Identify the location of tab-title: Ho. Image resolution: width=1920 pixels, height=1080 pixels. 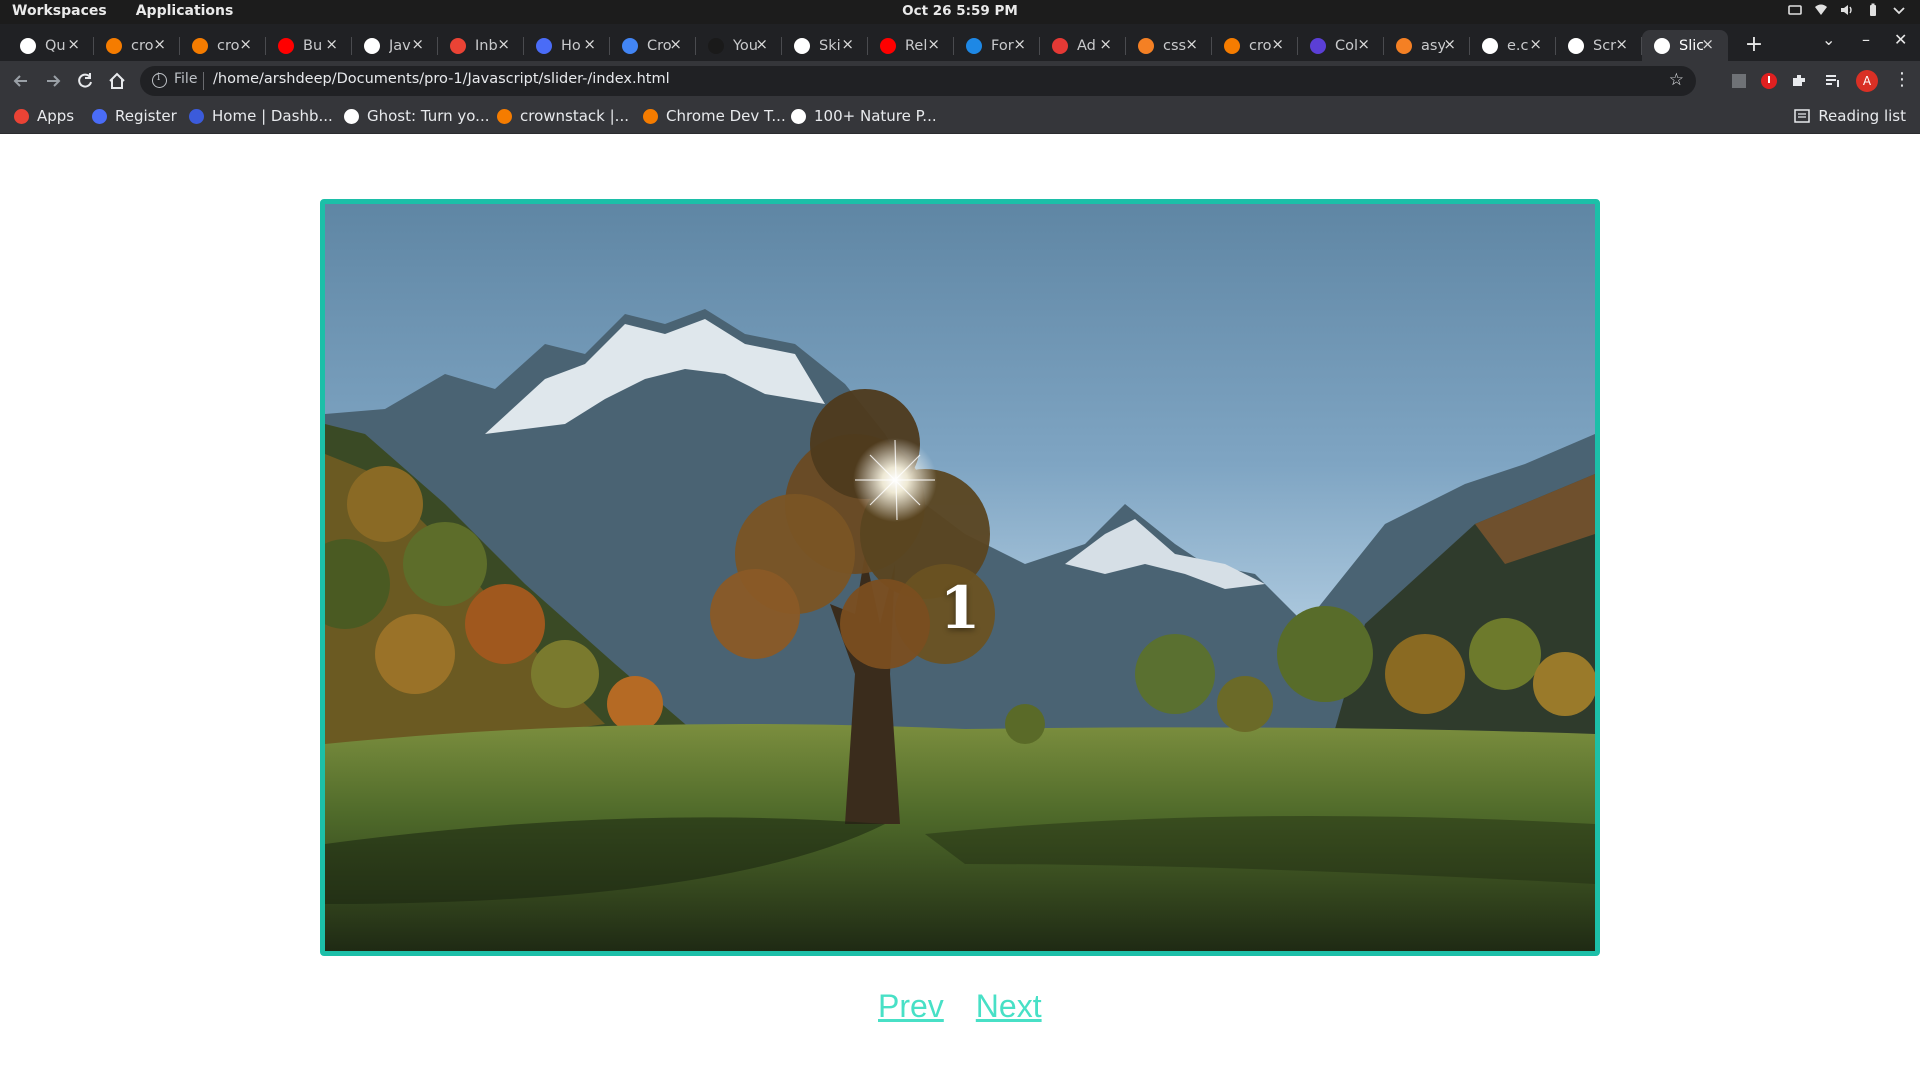
(571, 45).